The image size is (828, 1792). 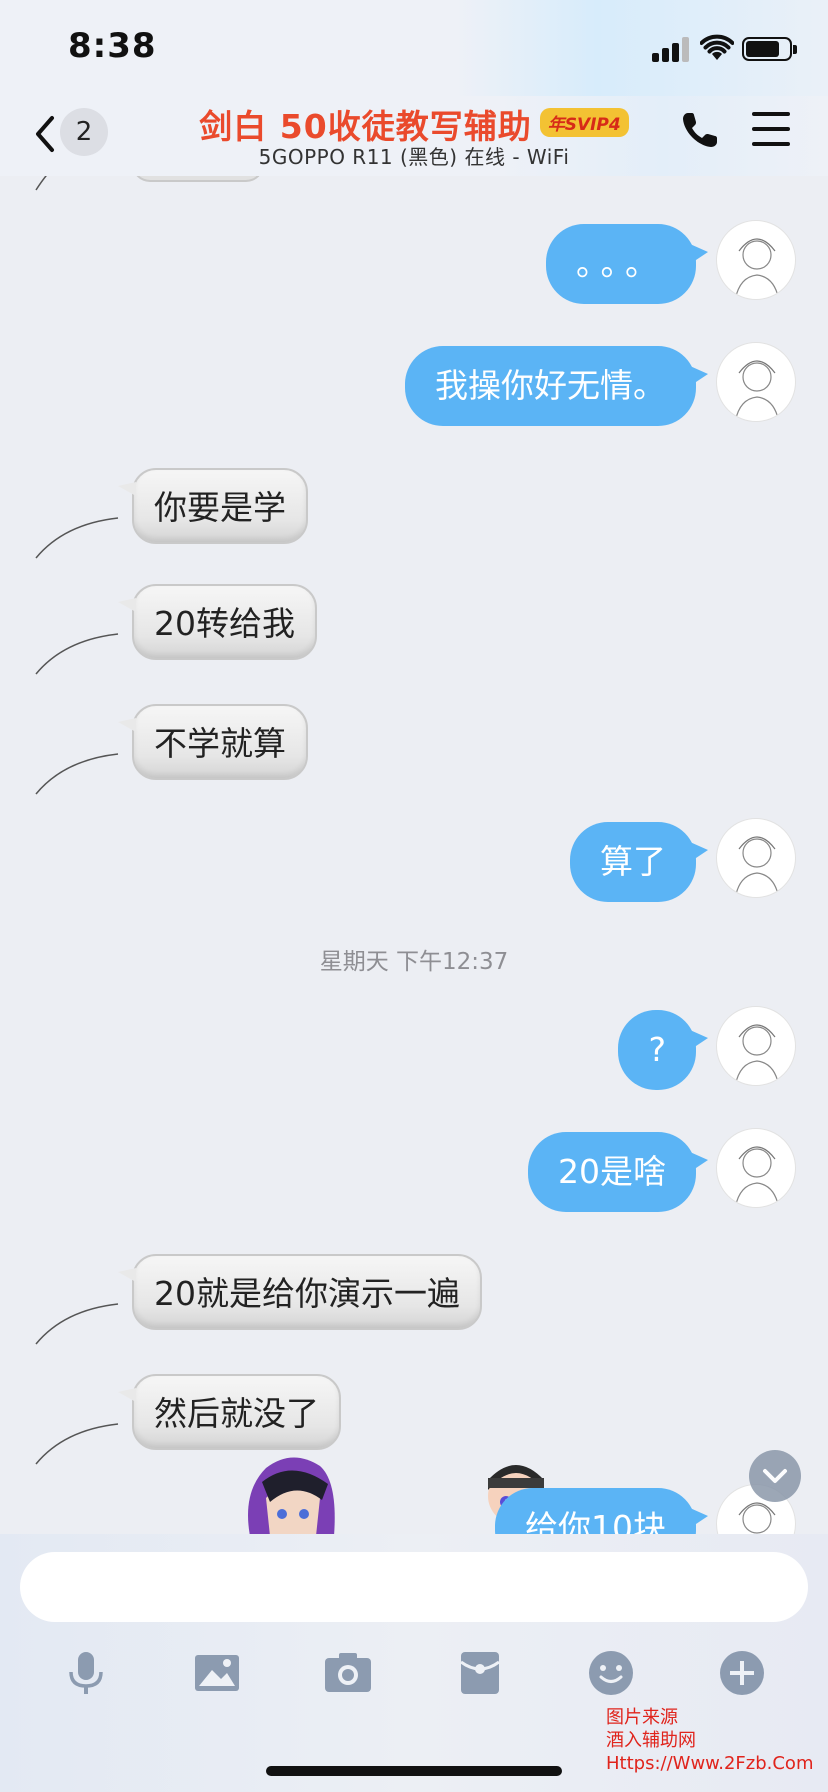 I want to click on scroll-to-bottom-button, so click(x=775, y=1476).